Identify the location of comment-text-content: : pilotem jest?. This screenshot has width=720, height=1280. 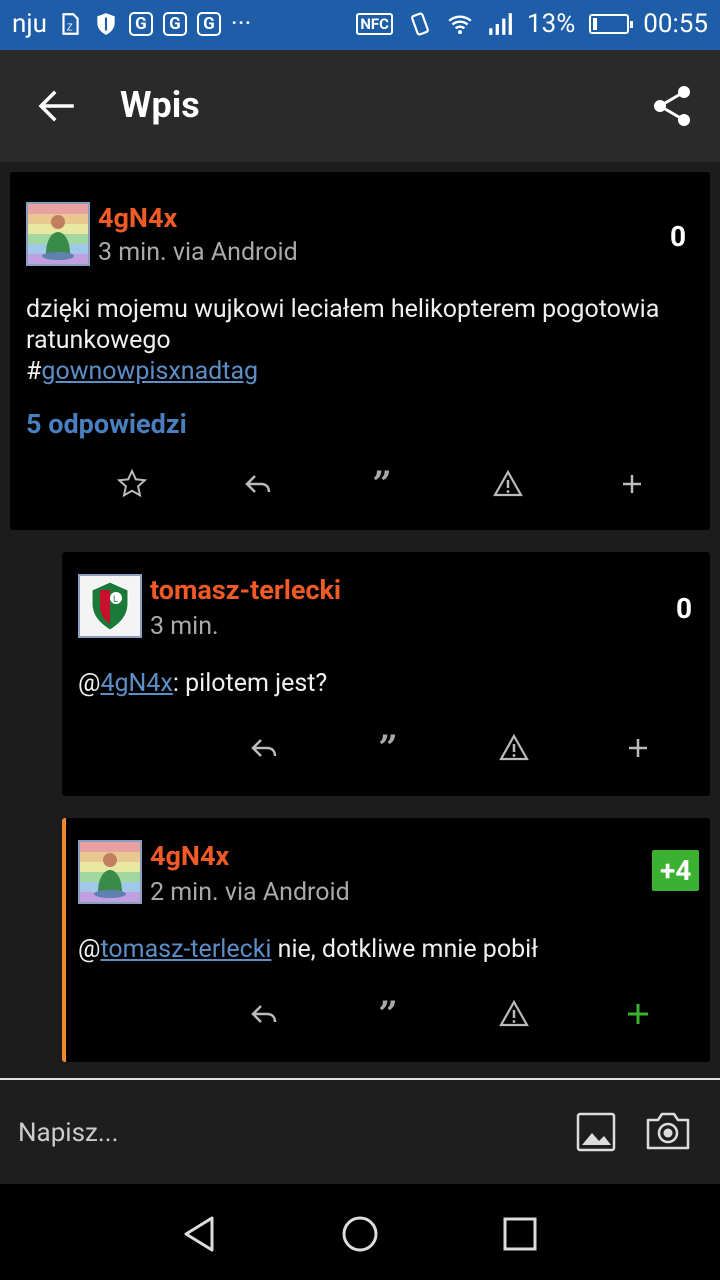
(250, 683).